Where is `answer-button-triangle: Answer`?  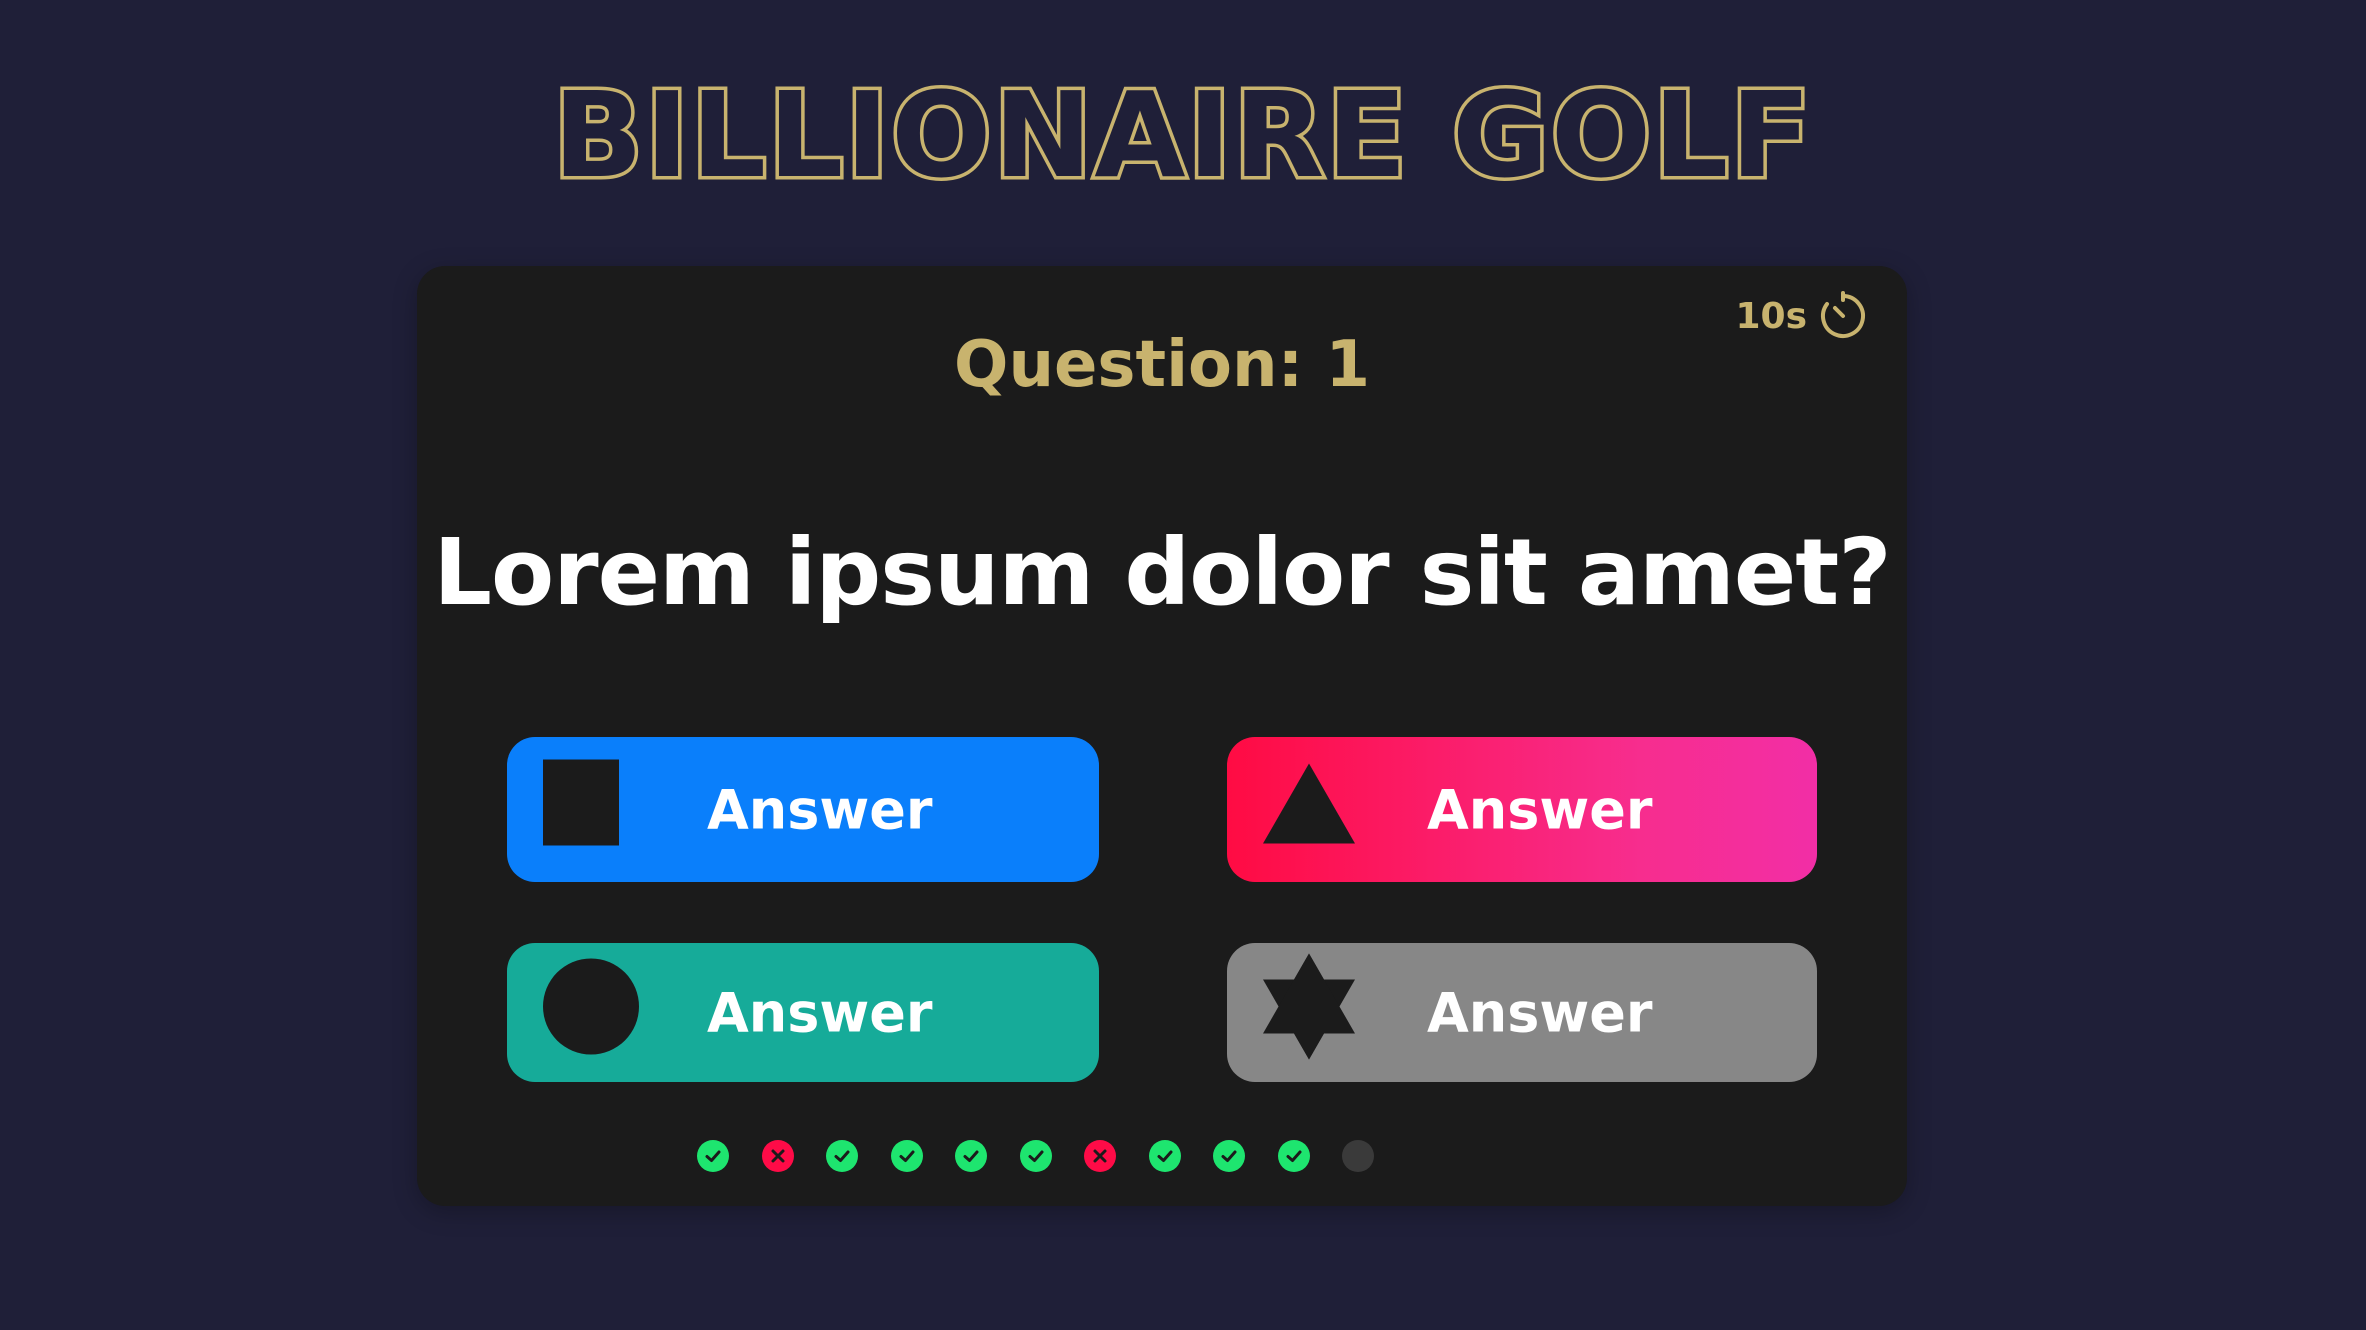 answer-button-triangle: Answer is located at coordinates (1522, 809).